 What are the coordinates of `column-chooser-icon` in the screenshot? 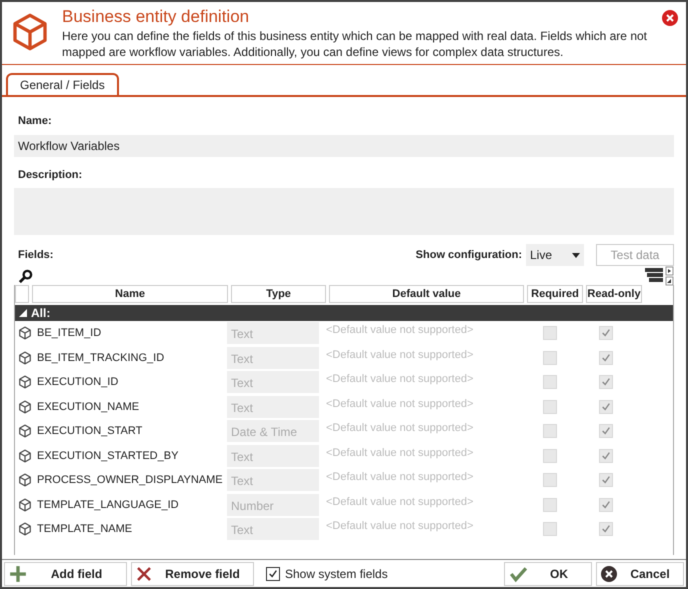 It's located at (659, 276).